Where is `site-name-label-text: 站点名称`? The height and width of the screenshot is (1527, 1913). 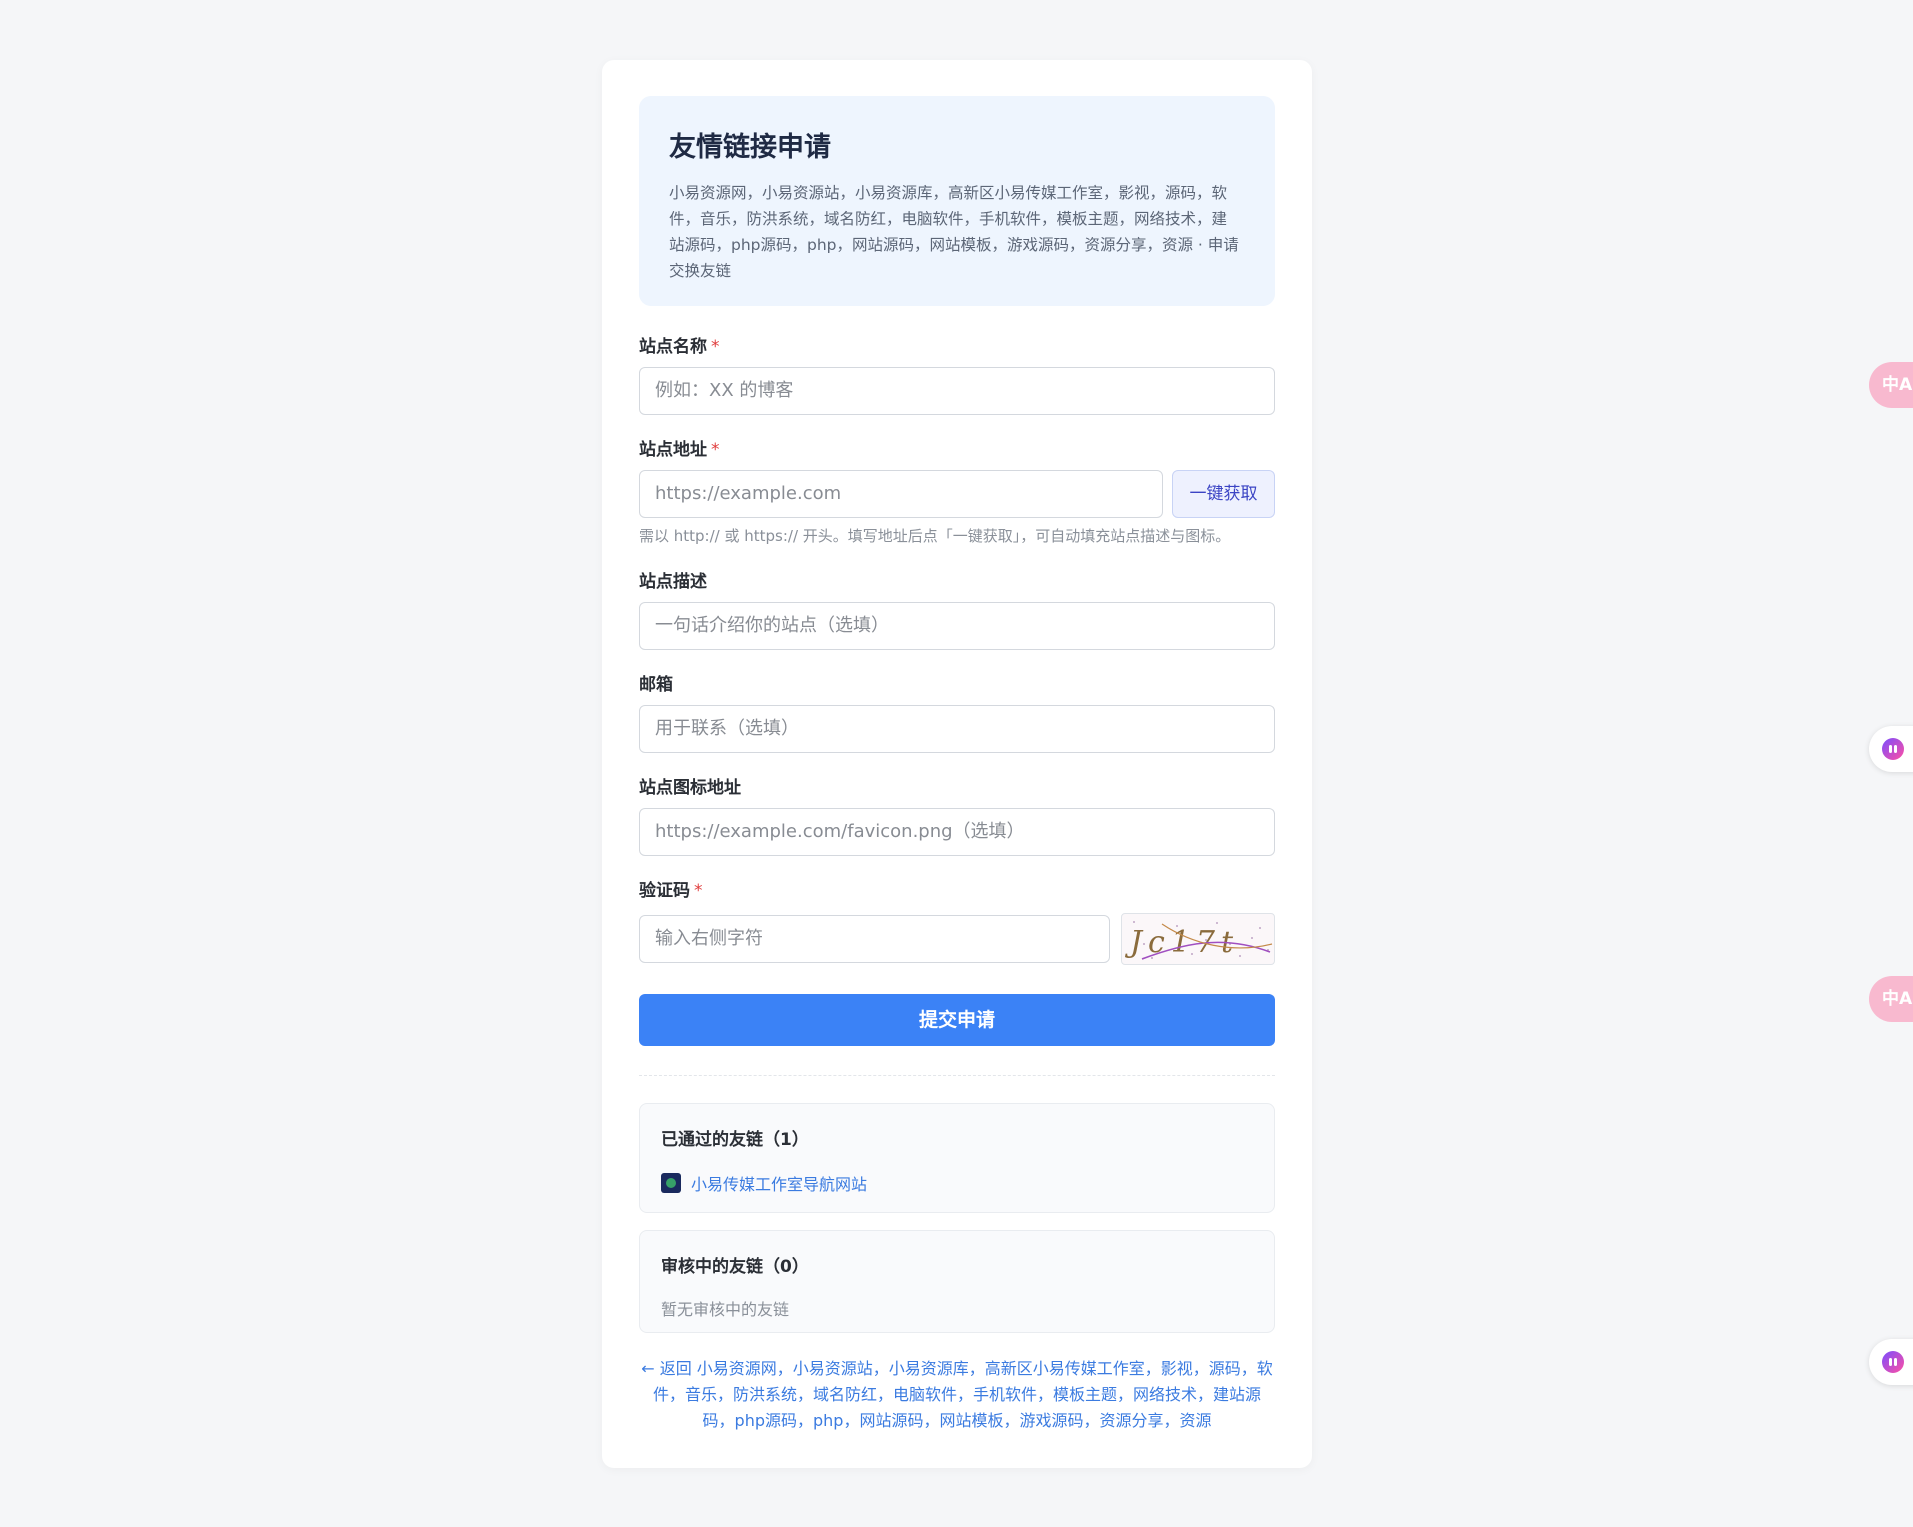
site-name-label-text: 站点名称 is located at coordinates (673, 347).